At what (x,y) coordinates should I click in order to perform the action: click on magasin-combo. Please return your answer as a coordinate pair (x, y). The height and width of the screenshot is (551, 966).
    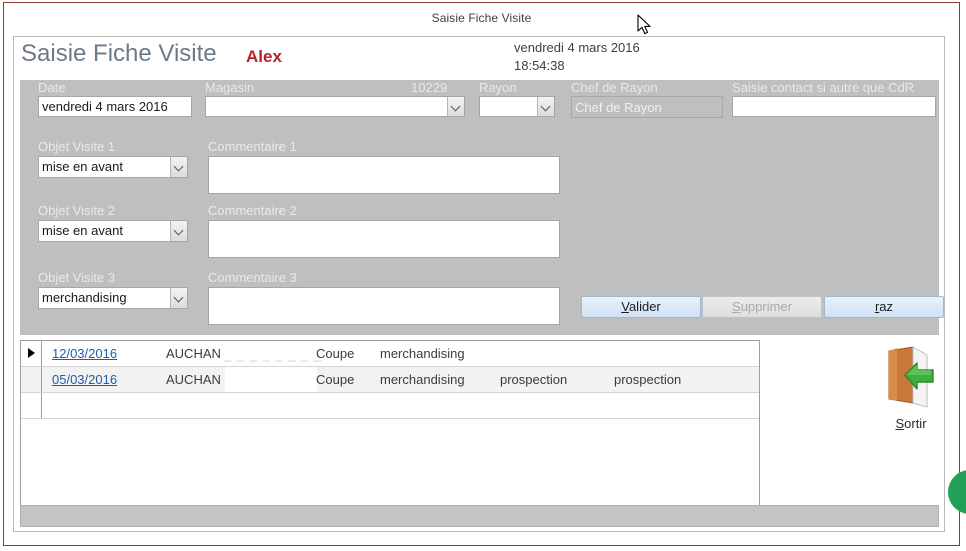
    Looking at the image, I should click on (335, 106).